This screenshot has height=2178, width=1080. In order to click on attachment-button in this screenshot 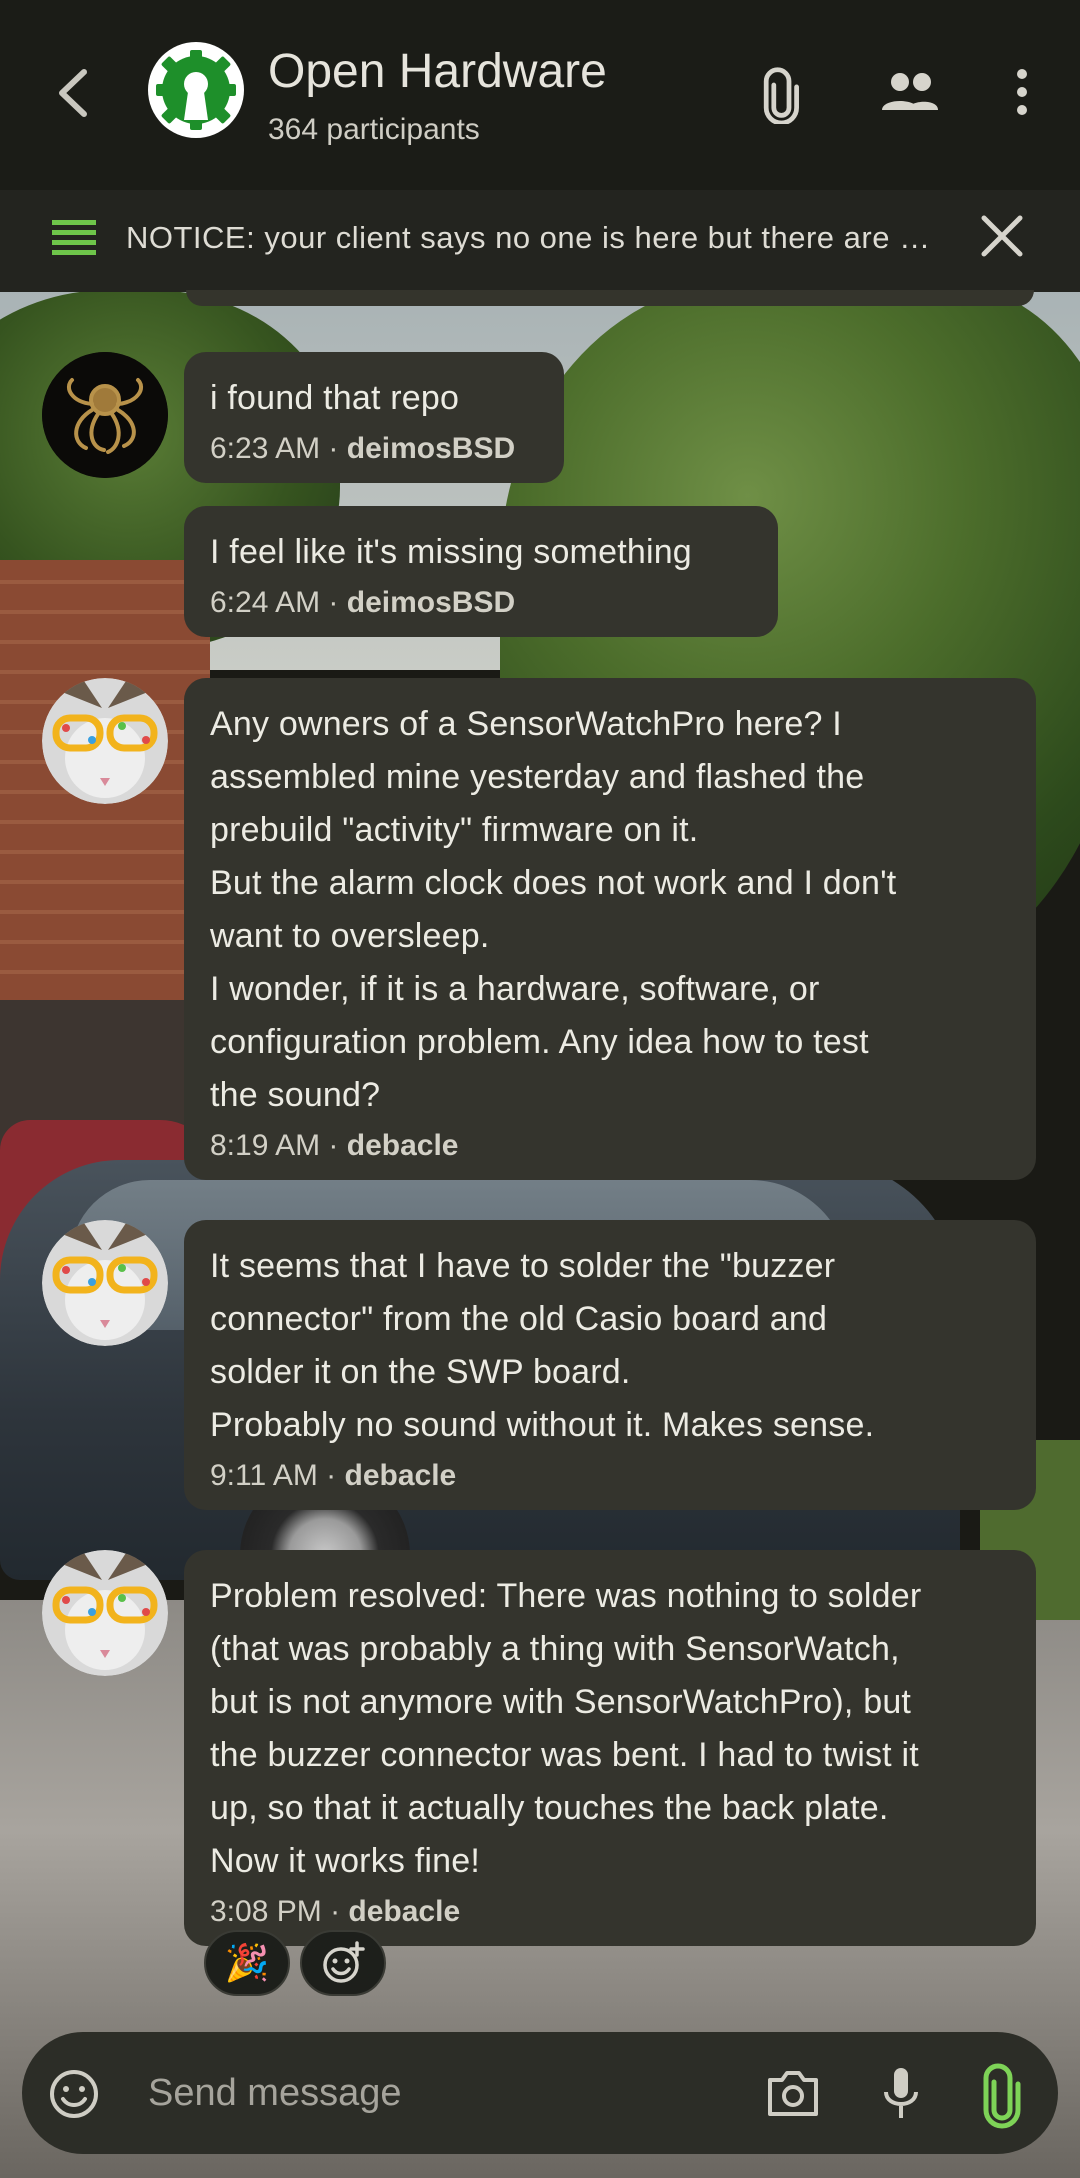, I will do `click(784, 93)`.